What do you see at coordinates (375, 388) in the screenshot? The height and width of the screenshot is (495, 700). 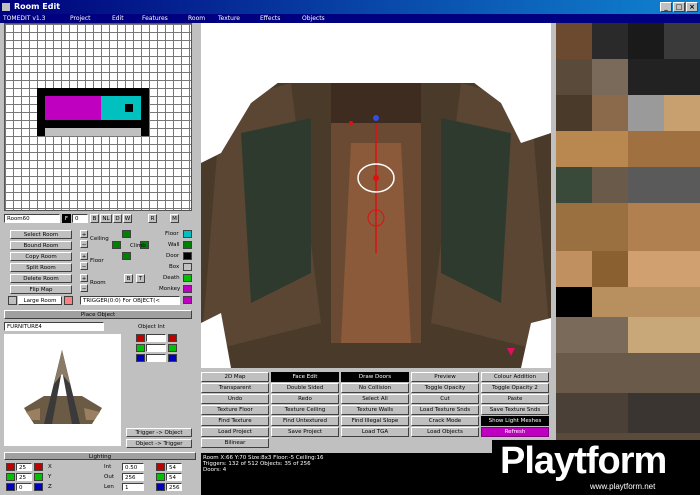 I see `no-collision-button: No Collision` at bounding box center [375, 388].